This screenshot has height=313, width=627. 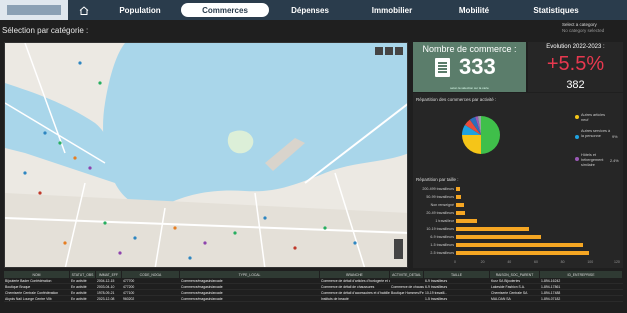 What do you see at coordinates (389, 51) in the screenshot?
I see `map-layers-icon` at bounding box center [389, 51].